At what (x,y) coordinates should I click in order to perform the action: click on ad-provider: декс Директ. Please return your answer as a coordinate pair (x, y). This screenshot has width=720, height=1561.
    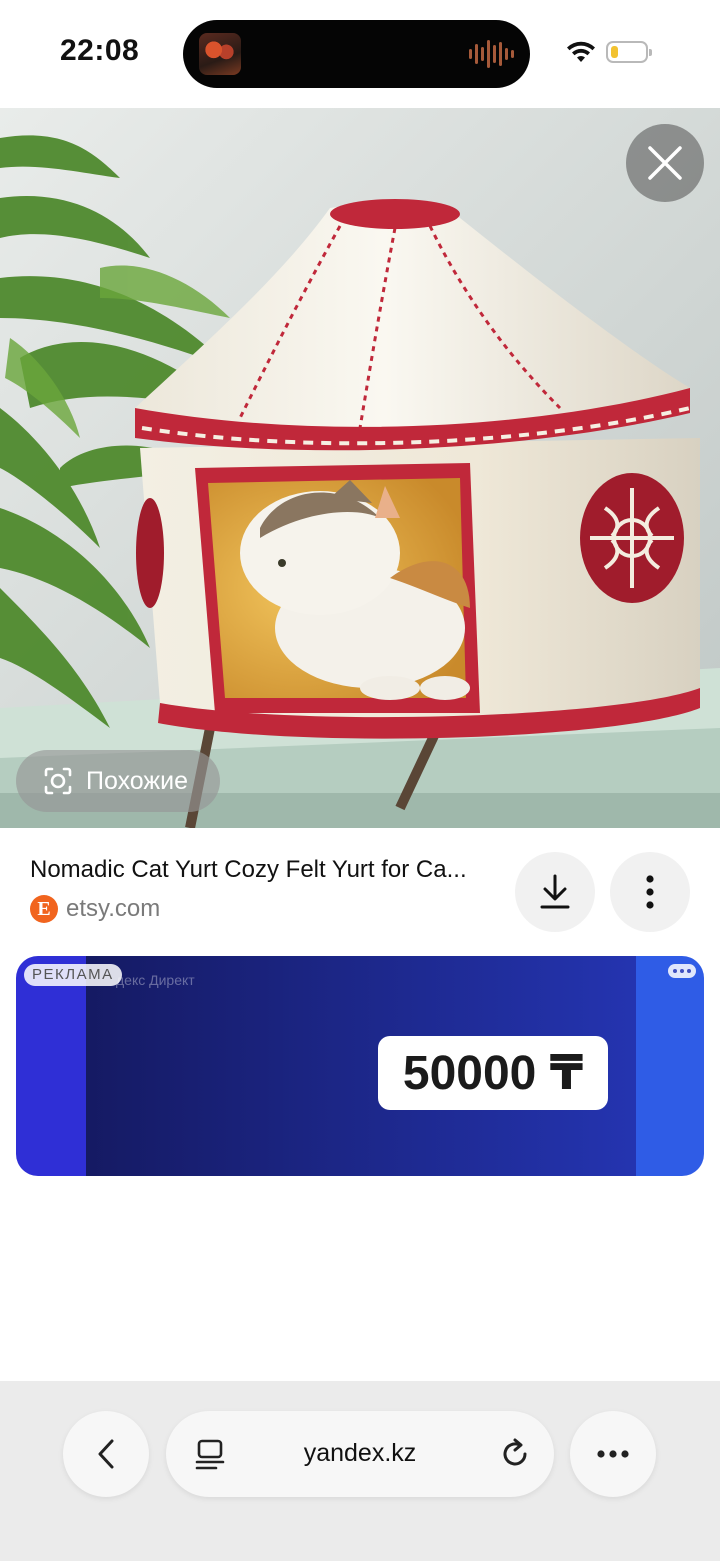
    Looking at the image, I should click on (155, 980).